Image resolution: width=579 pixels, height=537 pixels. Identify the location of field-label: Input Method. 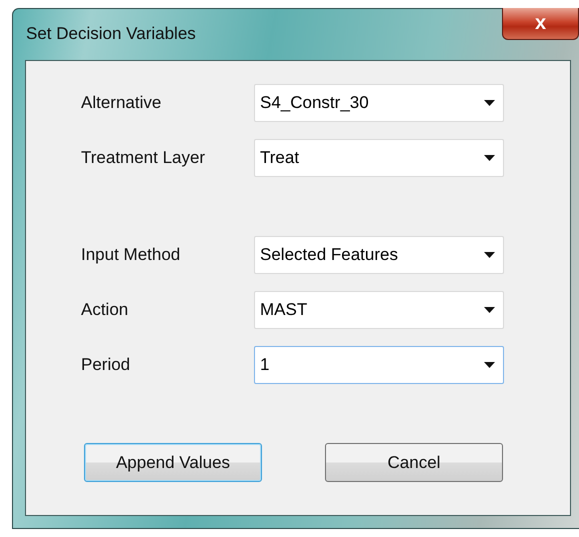
(131, 255).